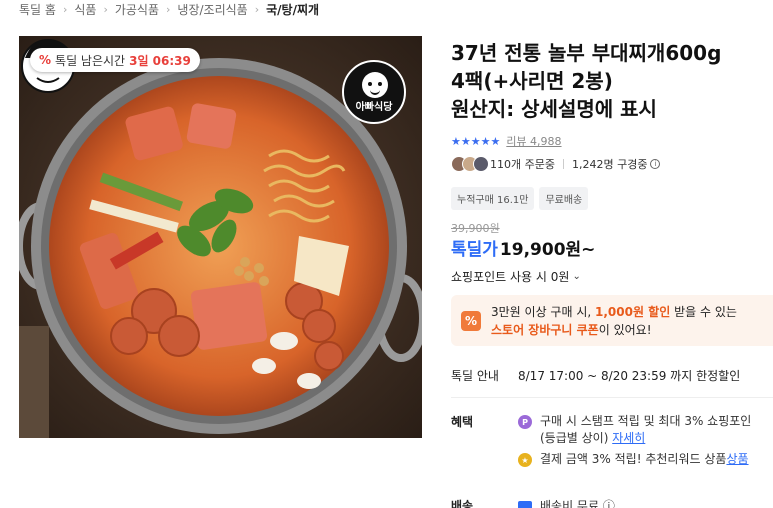 Image resolution: width=773 pixels, height=508 pixels. Describe the element at coordinates (625, 329) in the screenshot. I see `coupon-line-2-post: 이 있어요!` at that location.